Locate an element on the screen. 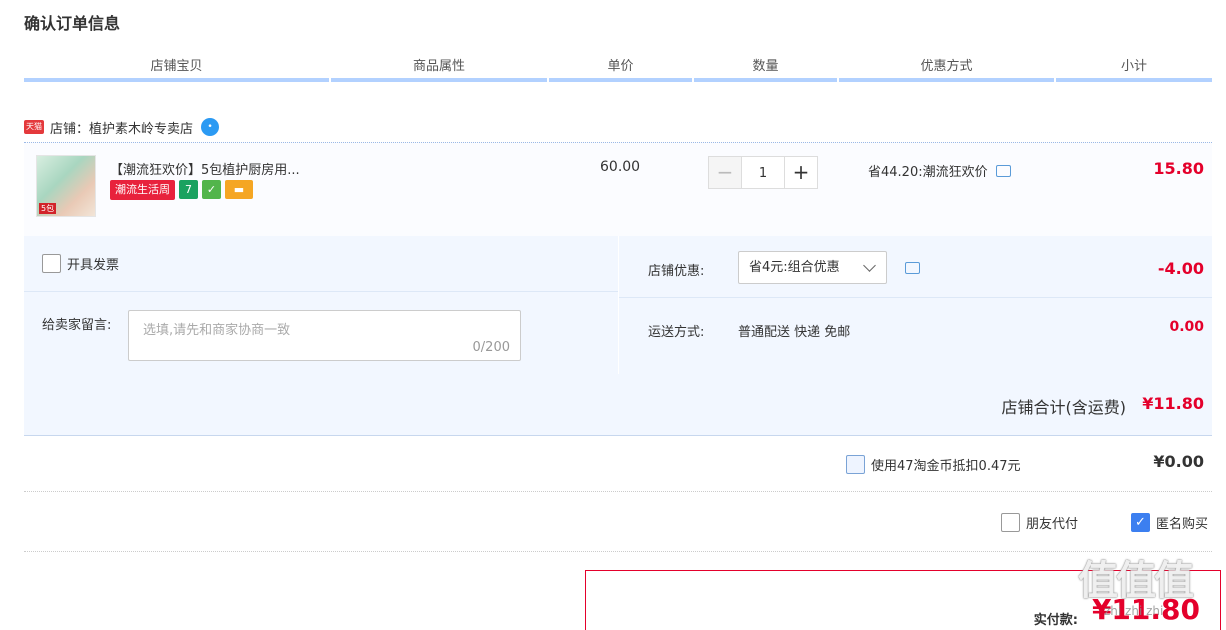 The height and width of the screenshot is (630, 1226). friend-pay-option: 朋友代付 is located at coordinates (1039, 522).